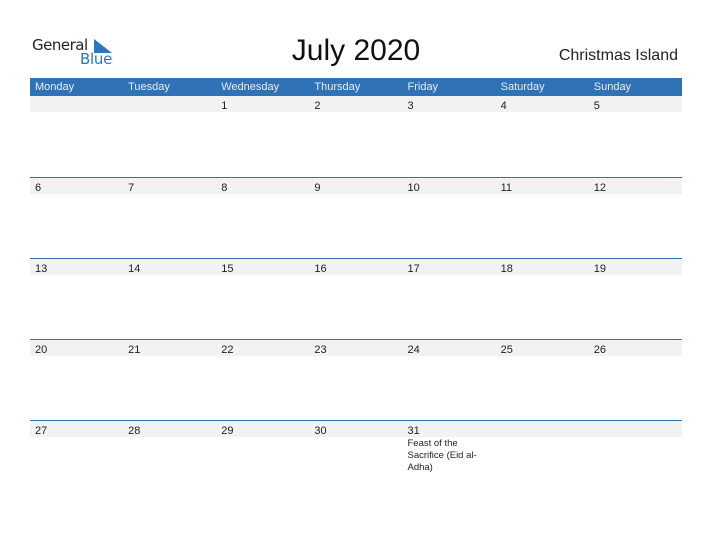 Image resolution: width=712 pixels, height=550 pixels. I want to click on day-cell: 8, so click(262, 186).